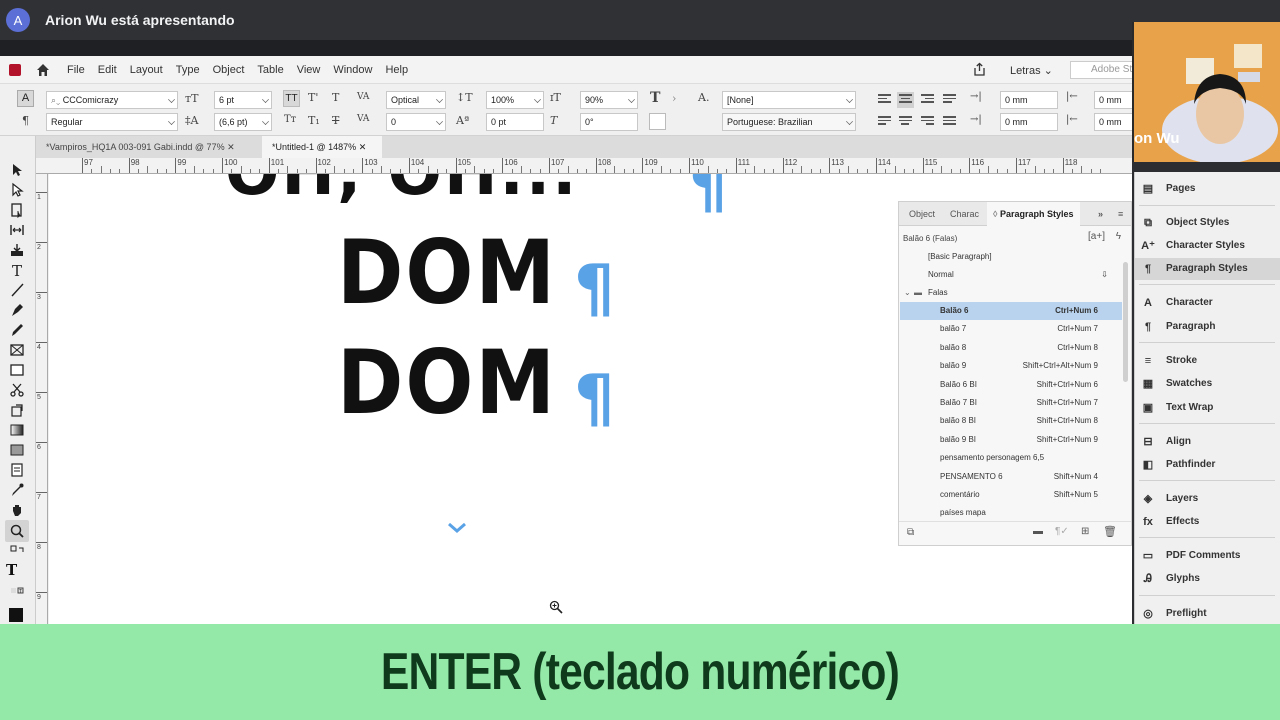 The width and height of the screenshot is (1280, 720). Describe the element at coordinates (322, 147) in the screenshot. I see `tab-untitled-document: *Untitled-1 @ 1487% ✕` at that location.